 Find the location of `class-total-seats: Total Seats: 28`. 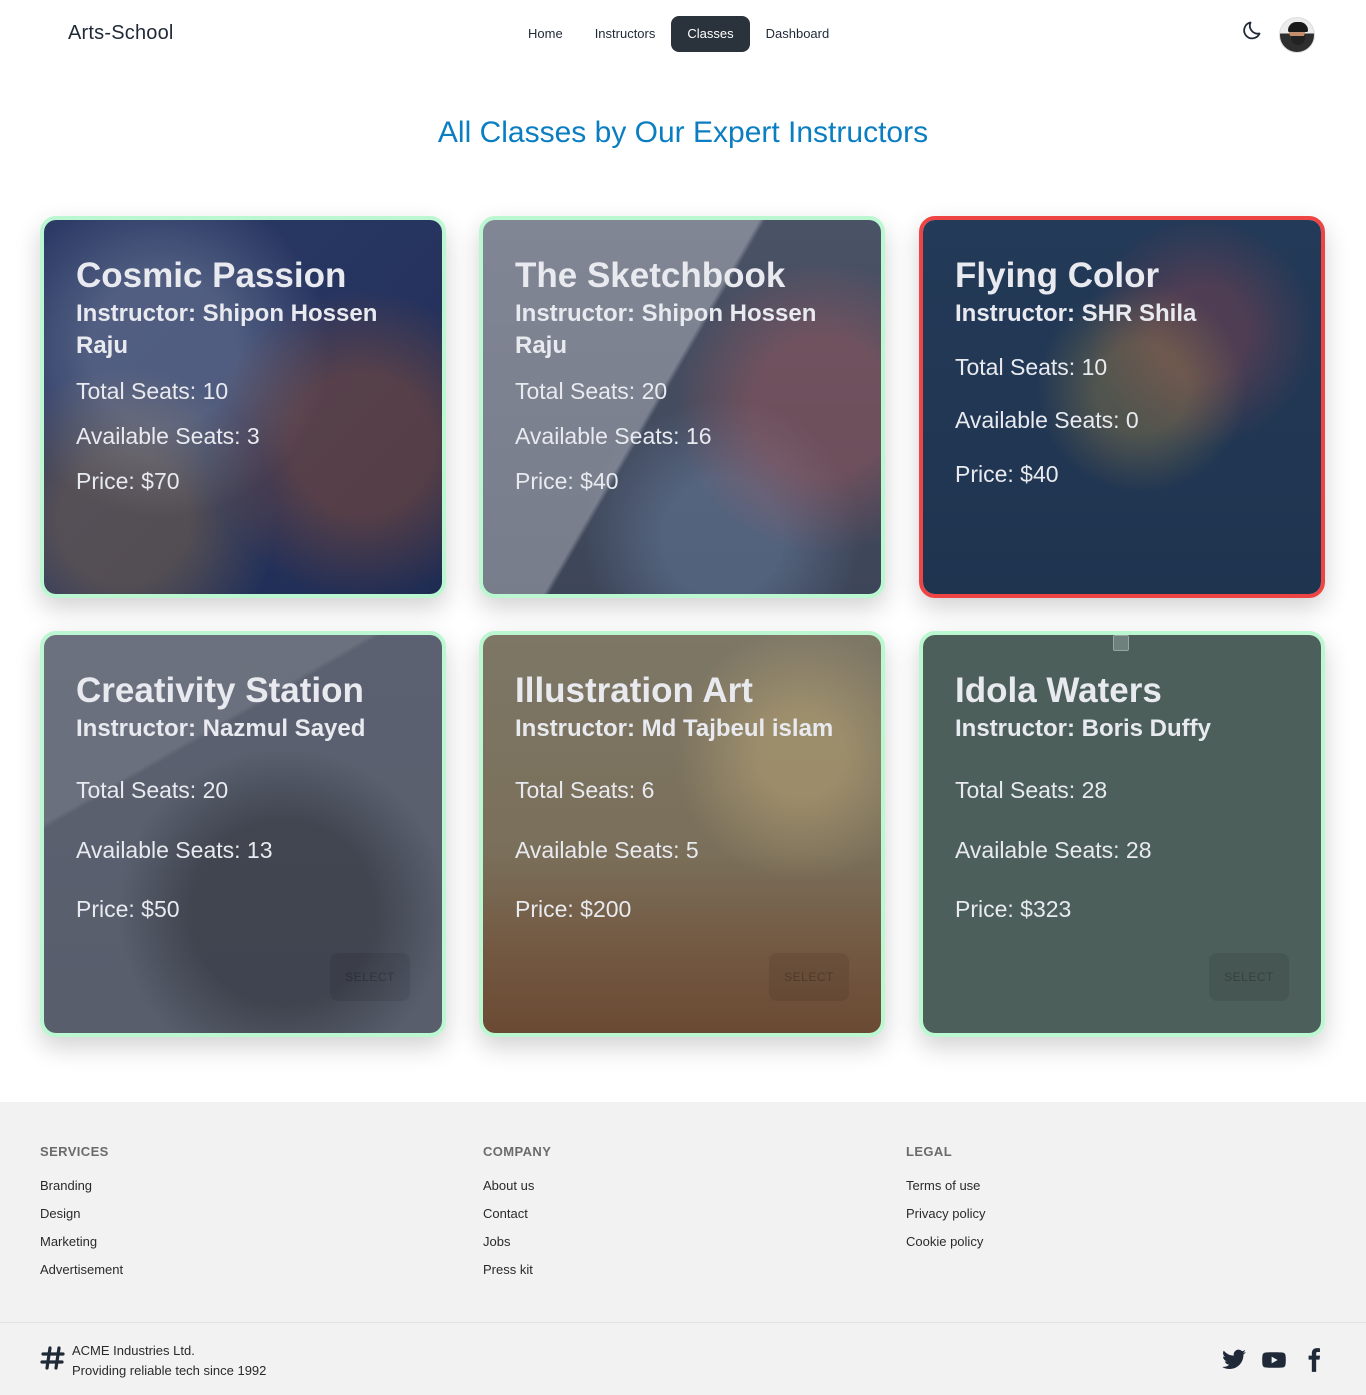

class-total-seats: Total Seats: 28 is located at coordinates (1031, 790).